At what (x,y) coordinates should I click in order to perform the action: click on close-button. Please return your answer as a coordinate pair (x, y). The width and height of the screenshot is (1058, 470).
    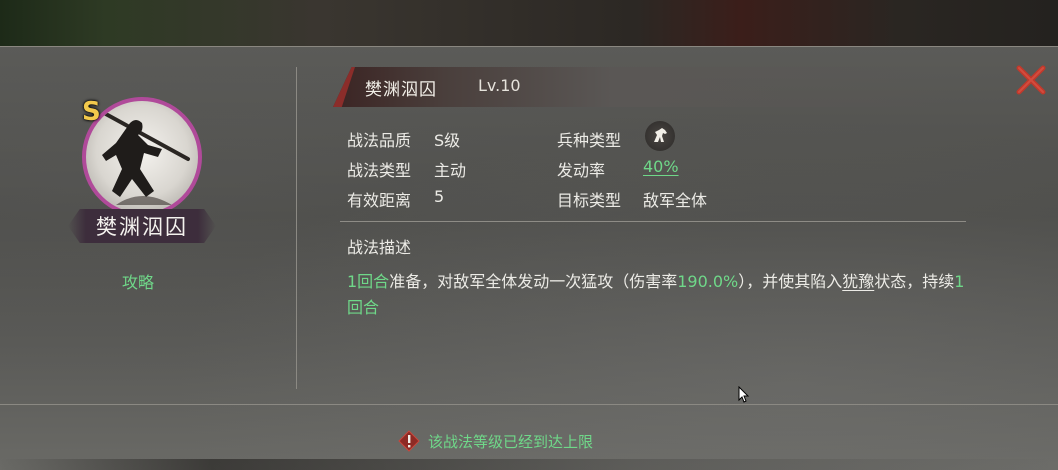
    Looking at the image, I should click on (1031, 80).